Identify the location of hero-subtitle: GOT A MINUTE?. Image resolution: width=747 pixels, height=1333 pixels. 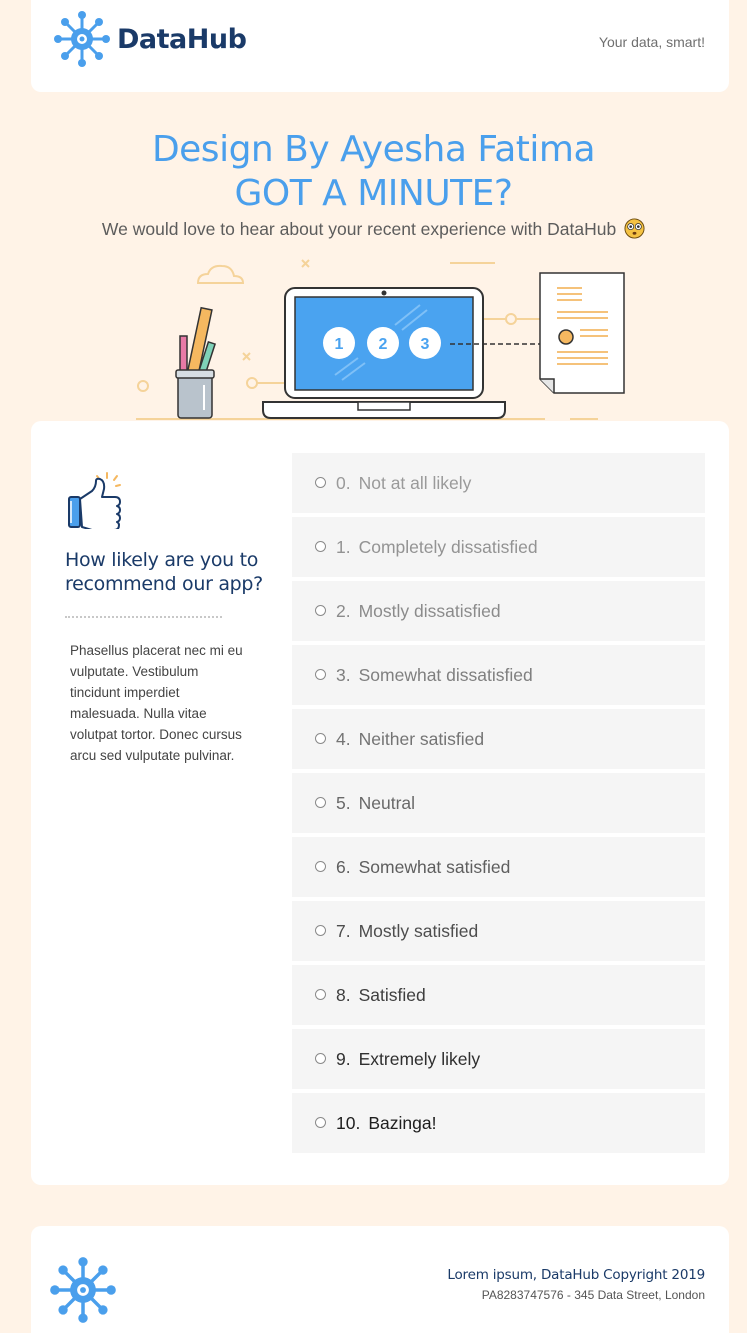
(373, 193).